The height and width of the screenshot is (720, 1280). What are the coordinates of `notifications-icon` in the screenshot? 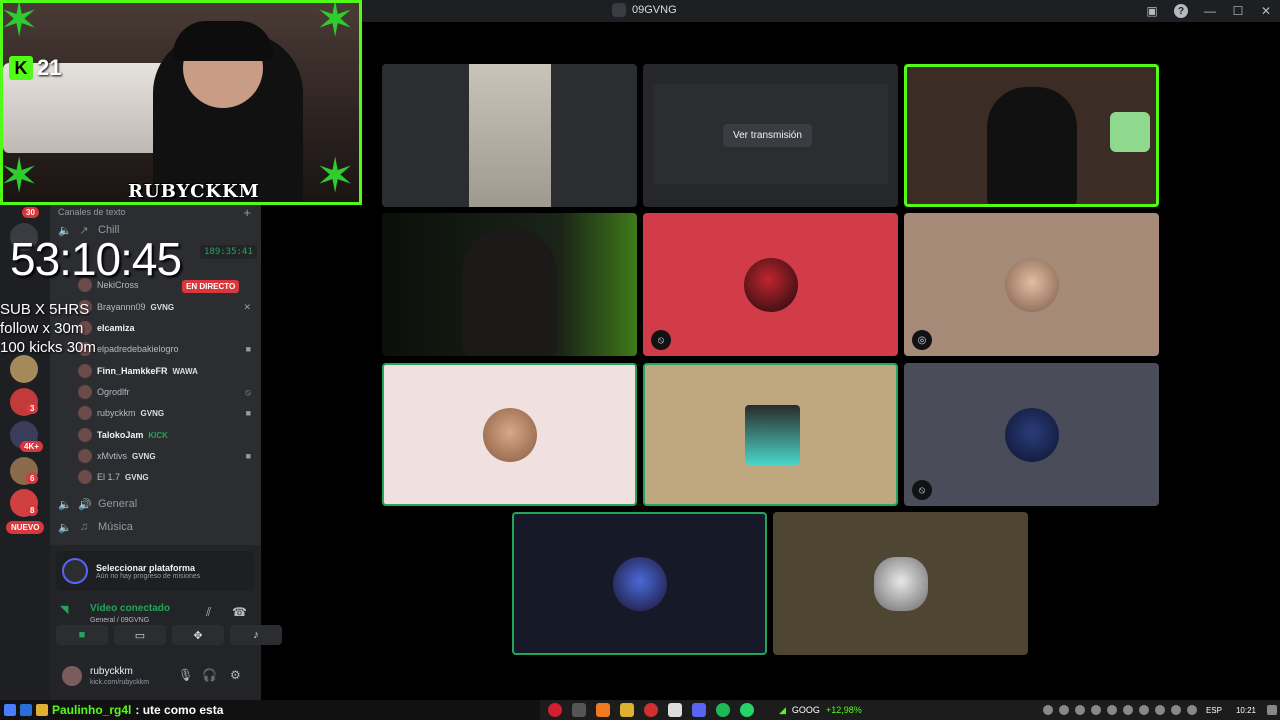 It's located at (1272, 710).